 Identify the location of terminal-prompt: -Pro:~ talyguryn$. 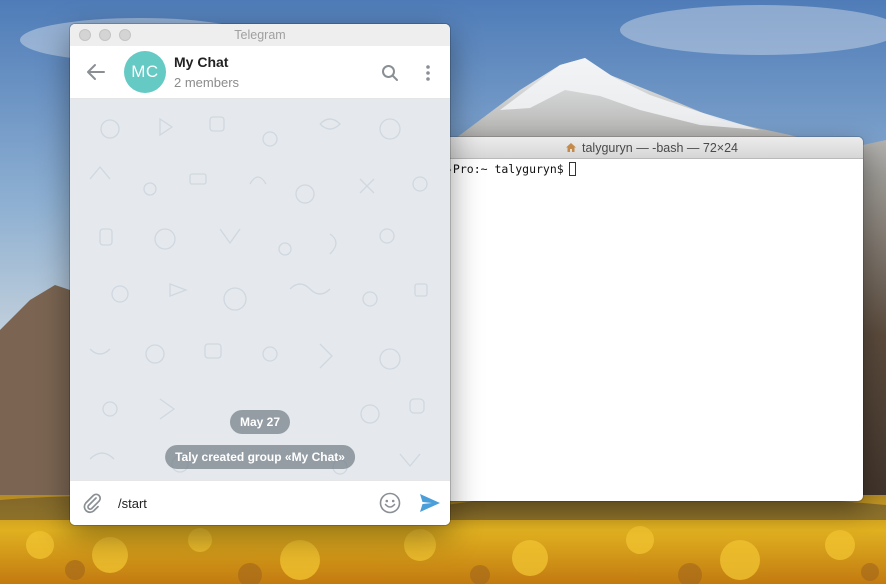
(505, 169).